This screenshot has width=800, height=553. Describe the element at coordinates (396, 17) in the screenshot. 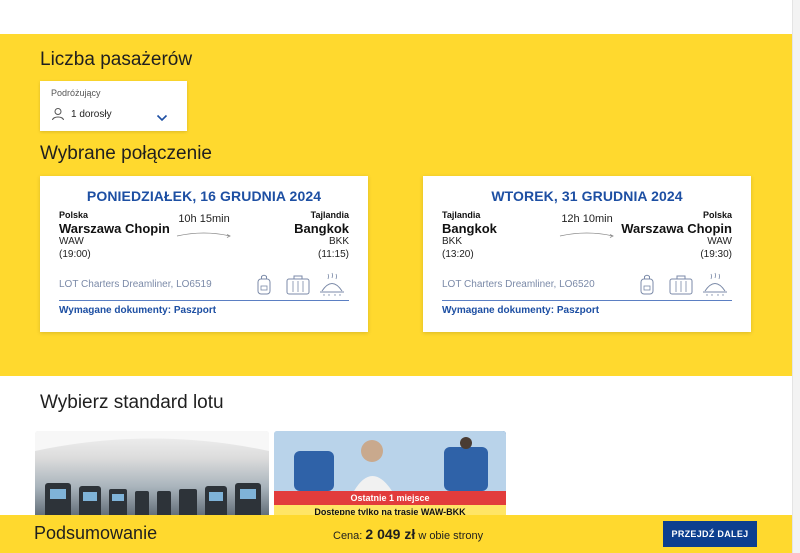

I see `top-bar` at that location.